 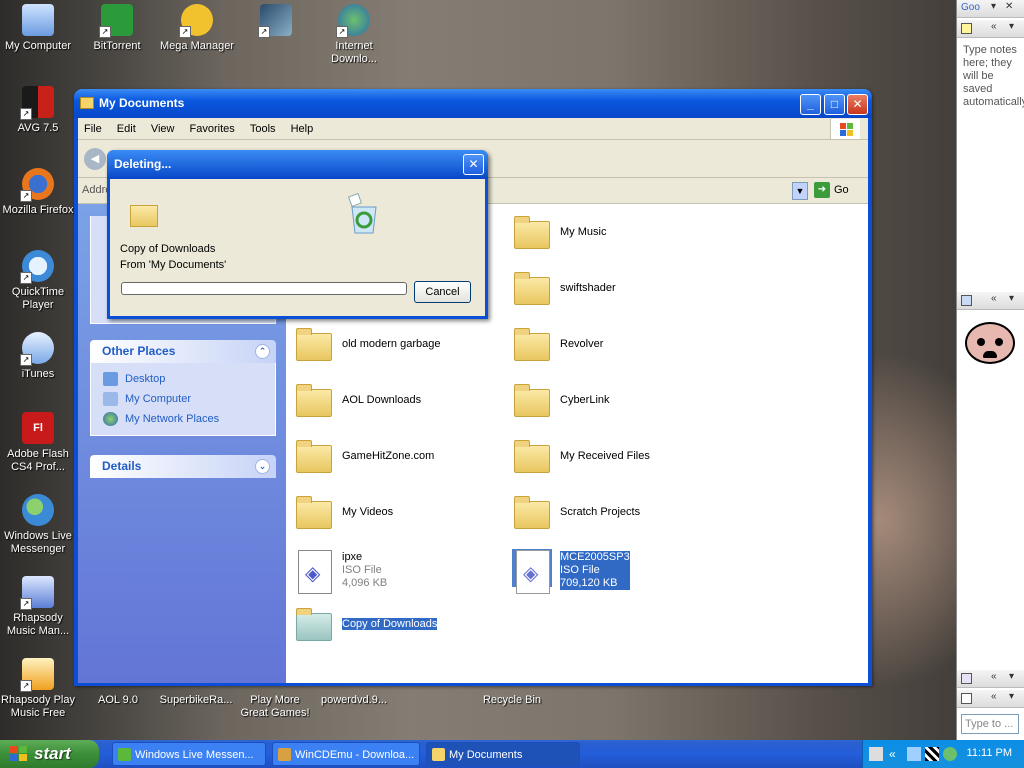 What do you see at coordinates (314, 512) in the screenshot?
I see `video-folder-icon` at bounding box center [314, 512].